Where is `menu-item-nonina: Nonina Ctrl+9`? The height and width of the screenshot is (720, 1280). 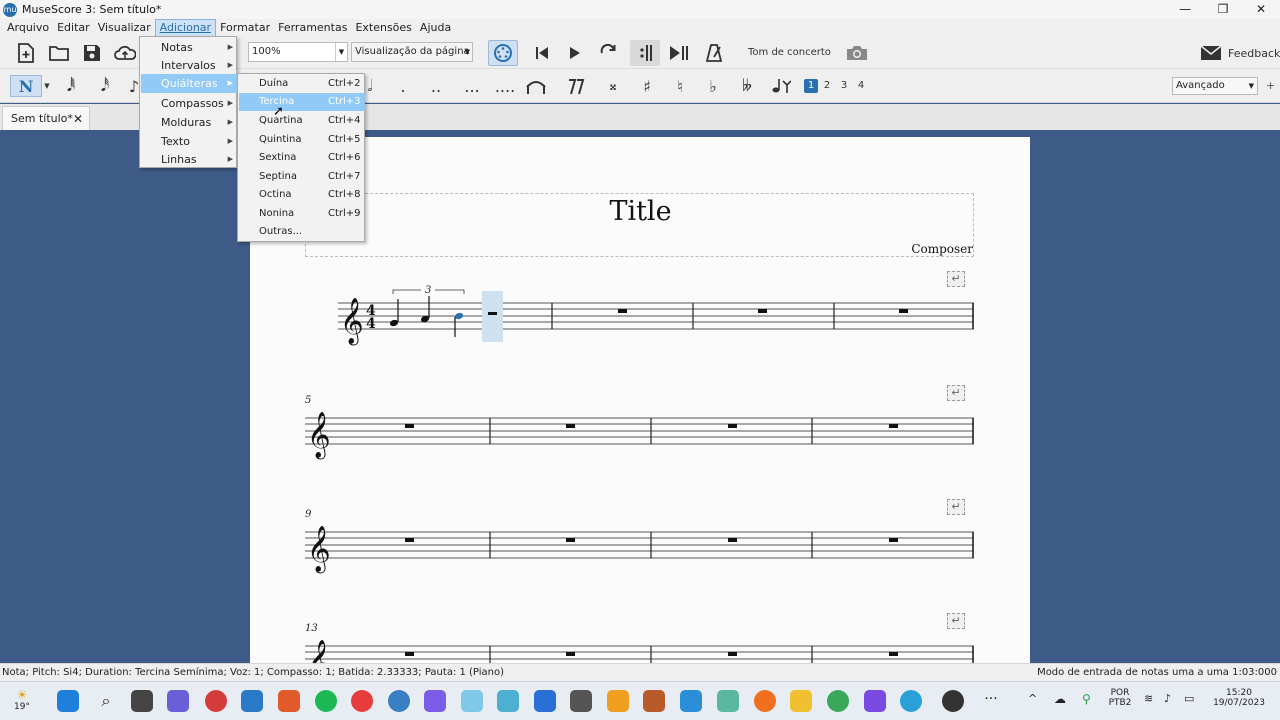
menu-item-nonina: Nonina Ctrl+9 is located at coordinates (302, 214).